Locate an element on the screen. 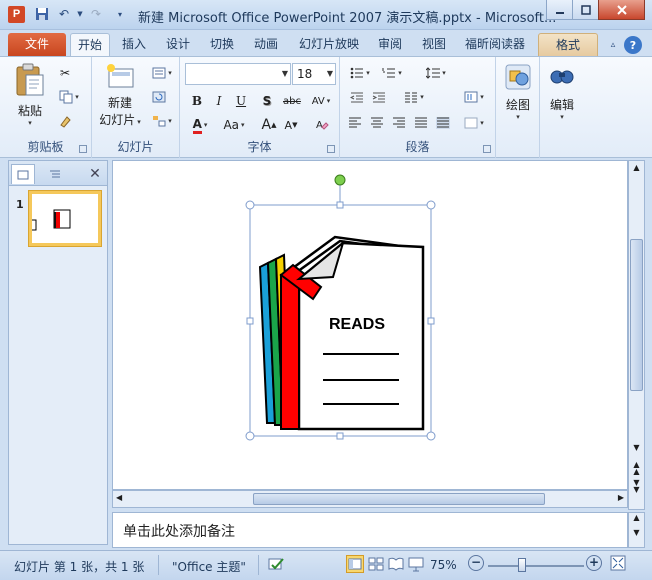 The width and height of the screenshot is (652, 580). fit-to-window-icon is located at coordinates (618, 564).